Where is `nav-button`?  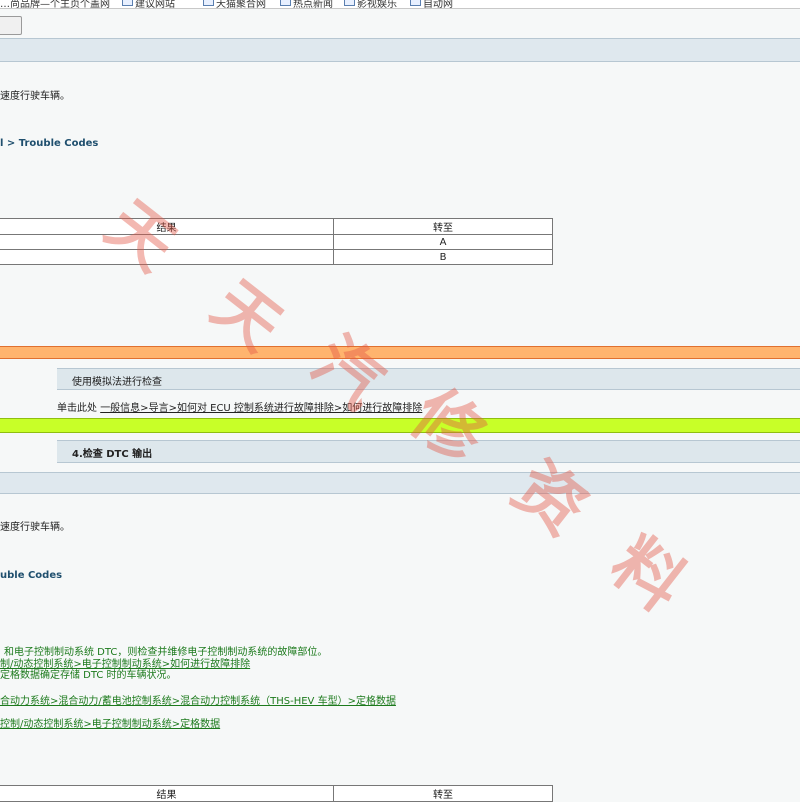
nav-button is located at coordinates (11, 25).